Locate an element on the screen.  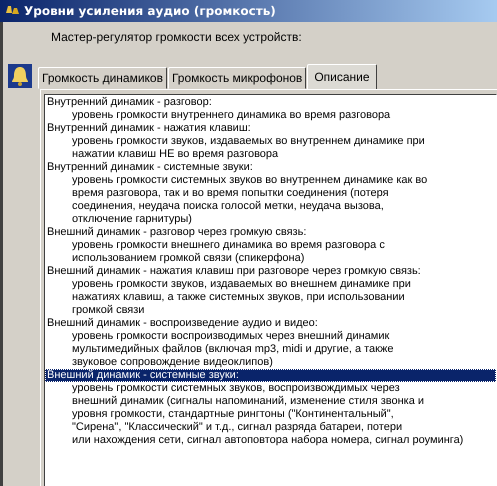
list-item: Внешний динамик - нажатия клавиш при разговоре через громкую связь: is located at coordinates (270, 271).